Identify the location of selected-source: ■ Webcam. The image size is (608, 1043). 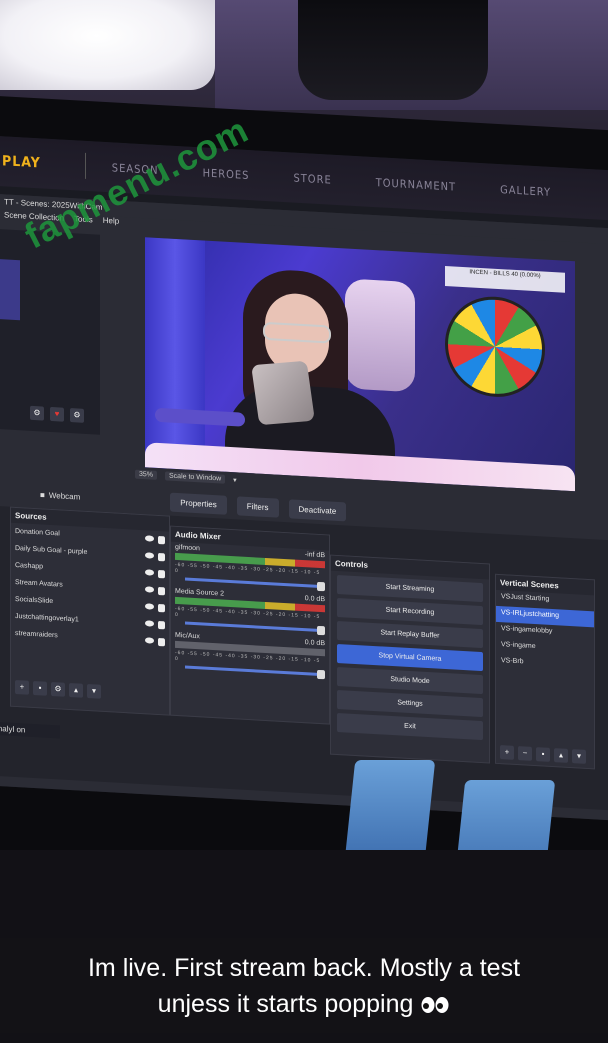
(60, 495).